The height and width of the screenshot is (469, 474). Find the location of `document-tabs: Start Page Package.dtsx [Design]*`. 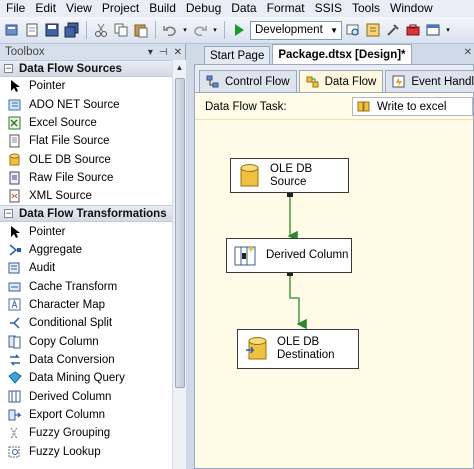

document-tabs: Start Page Package.dtsx [Design]* is located at coordinates (330, 54).